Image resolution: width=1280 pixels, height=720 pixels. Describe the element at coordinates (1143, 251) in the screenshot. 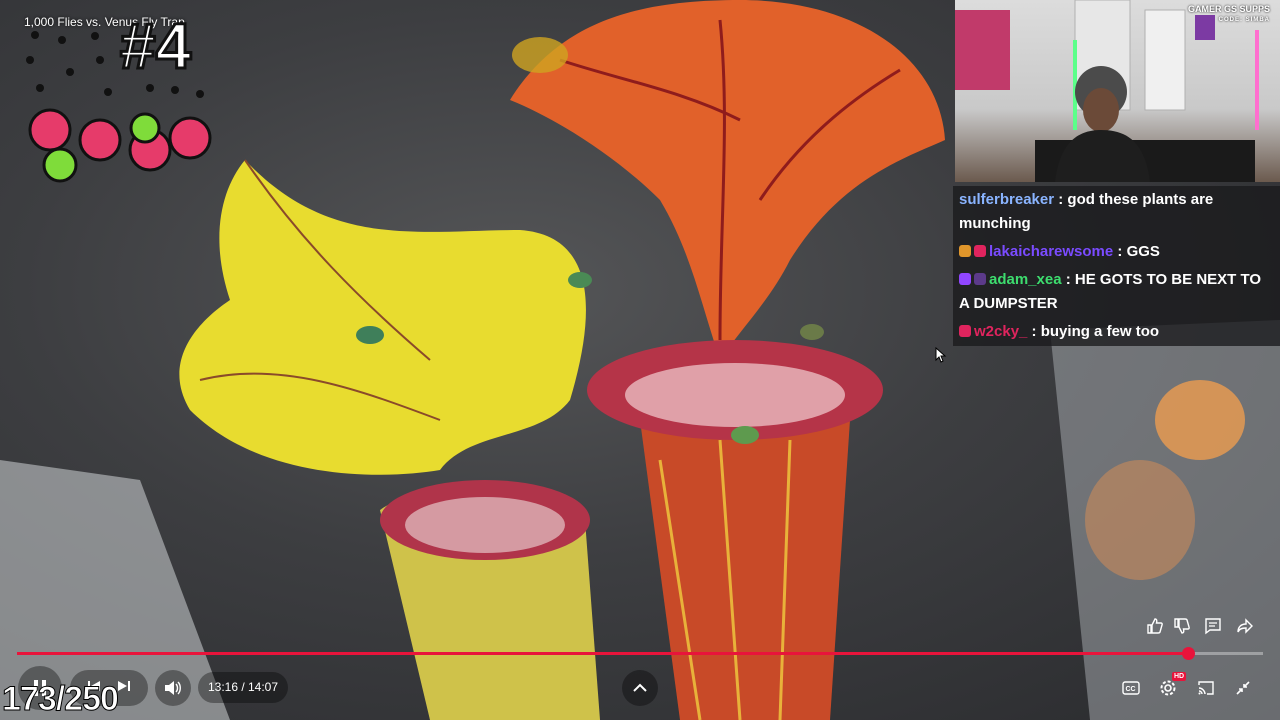

I see `chat-text: GGS` at that location.